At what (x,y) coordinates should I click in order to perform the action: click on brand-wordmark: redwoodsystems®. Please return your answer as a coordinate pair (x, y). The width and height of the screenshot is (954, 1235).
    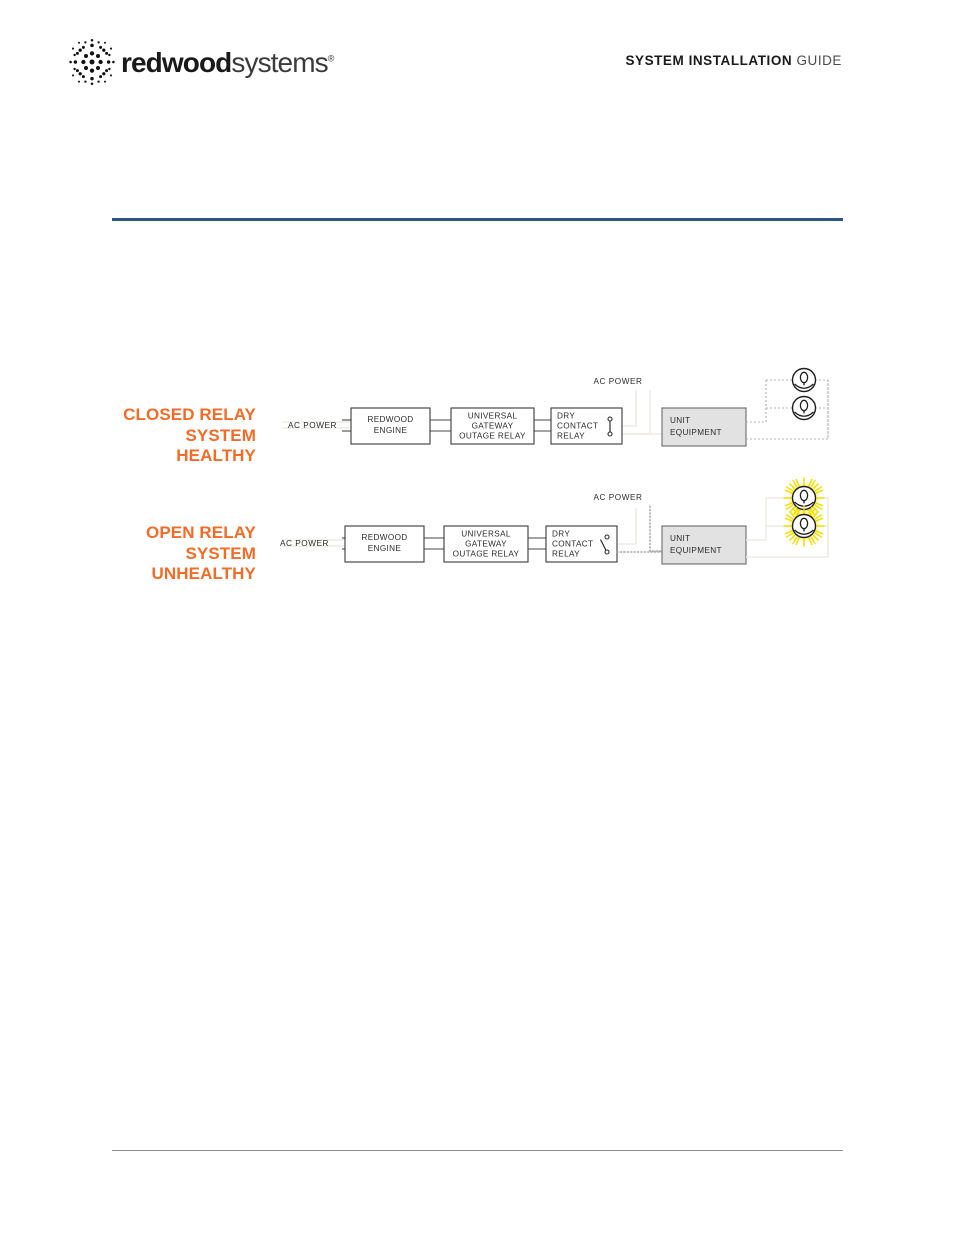
    Looking at the image, I should click on (227, 63).